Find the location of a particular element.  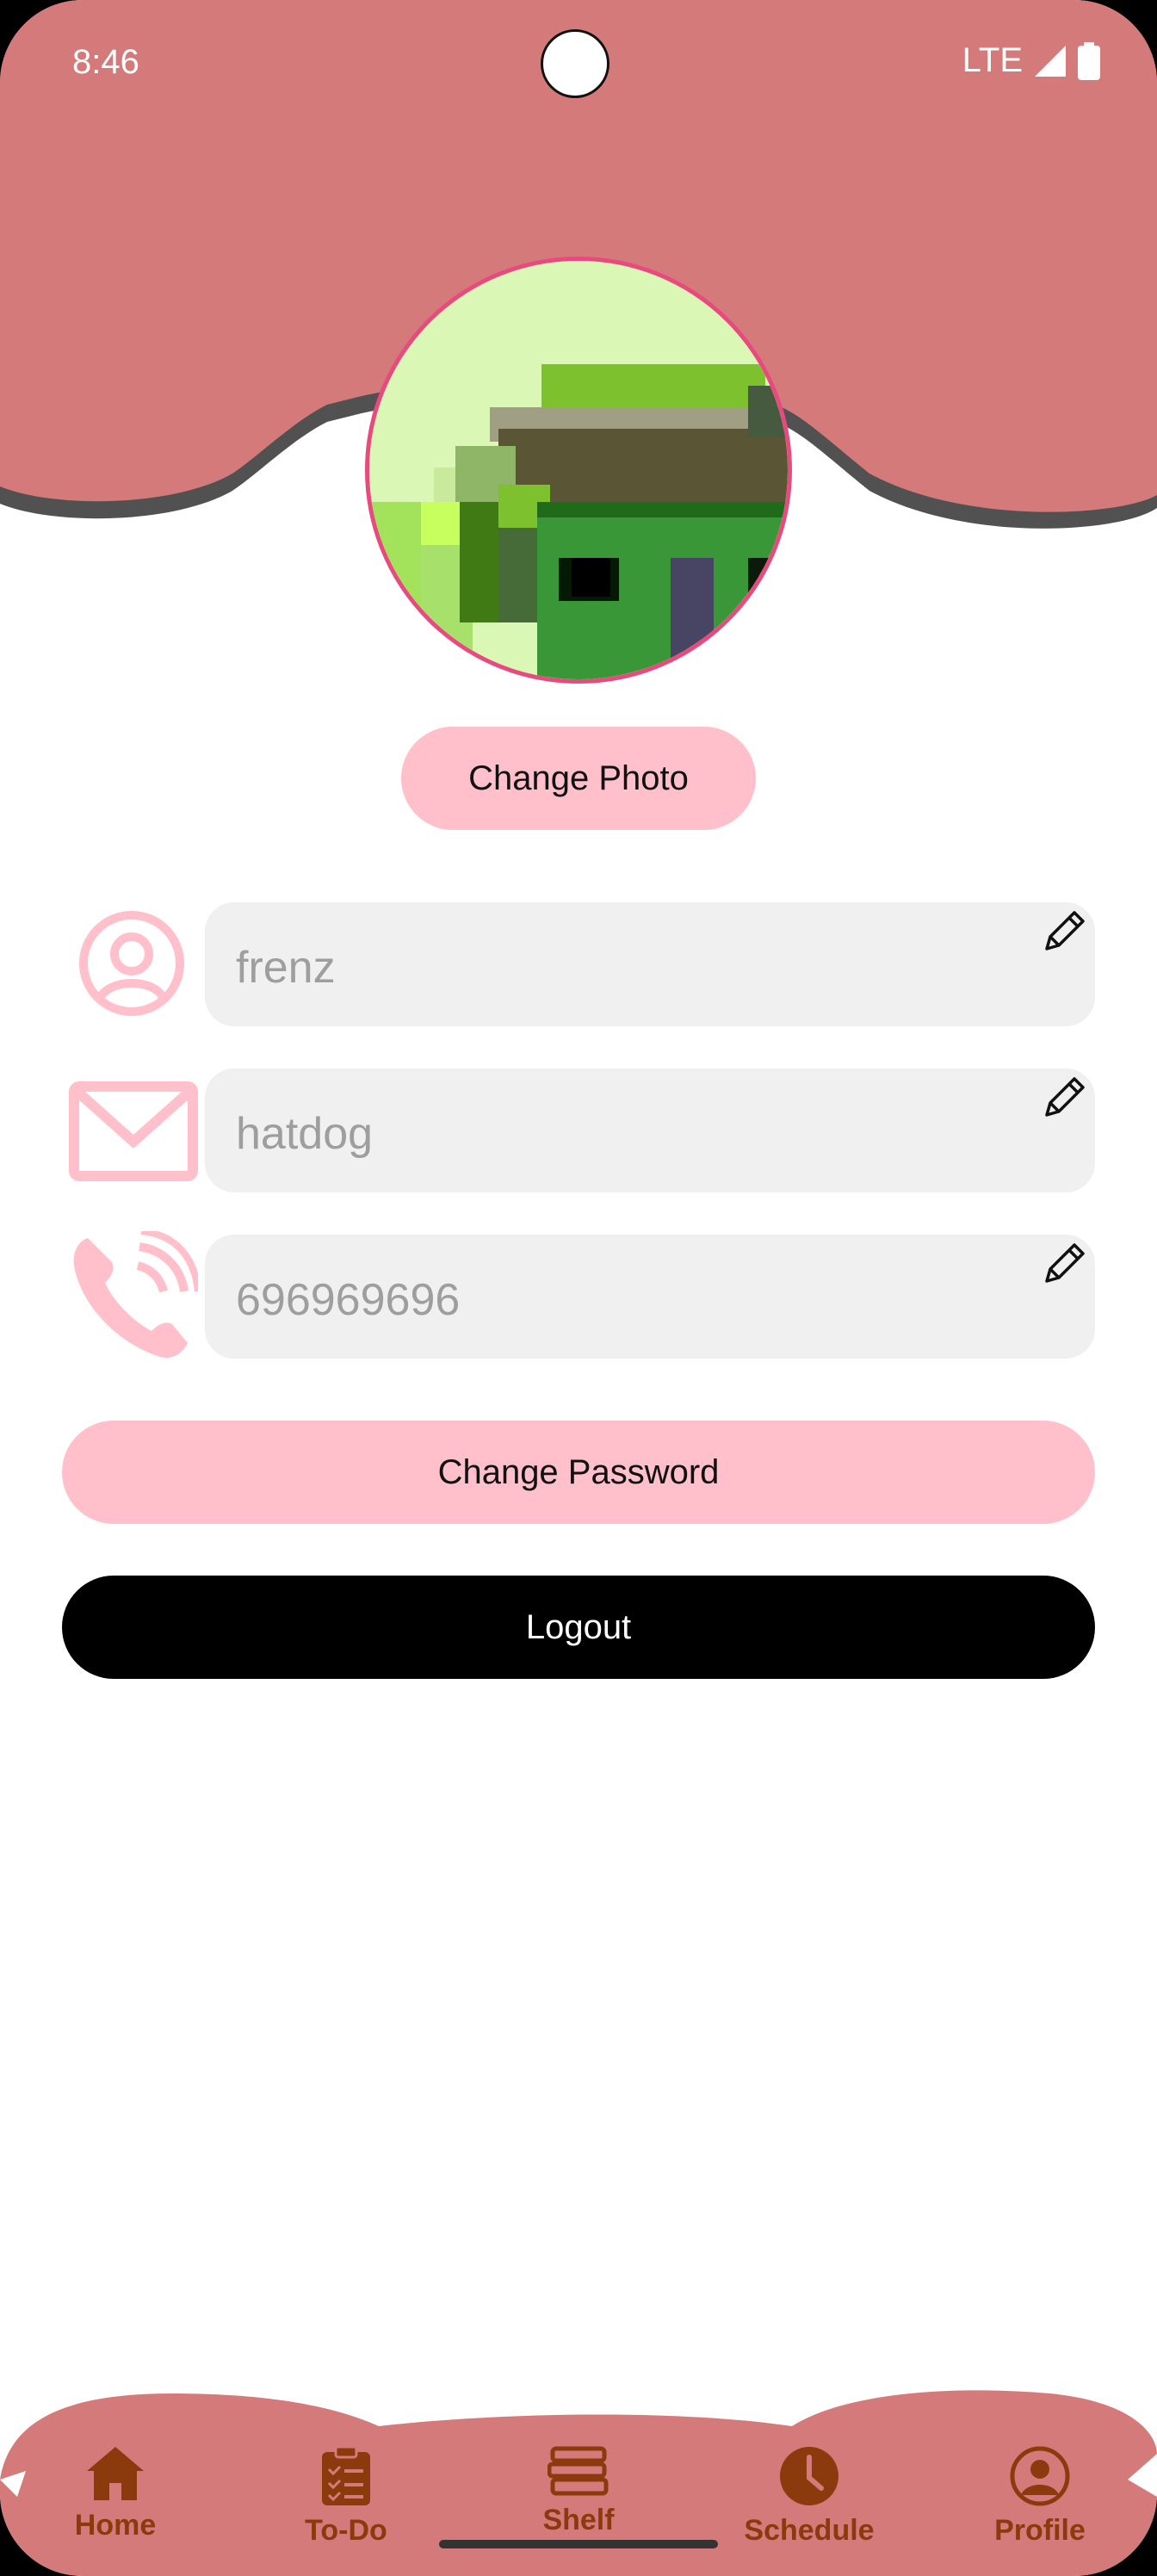

change-password-button: Change Password is located at coordinates (579, 1473).